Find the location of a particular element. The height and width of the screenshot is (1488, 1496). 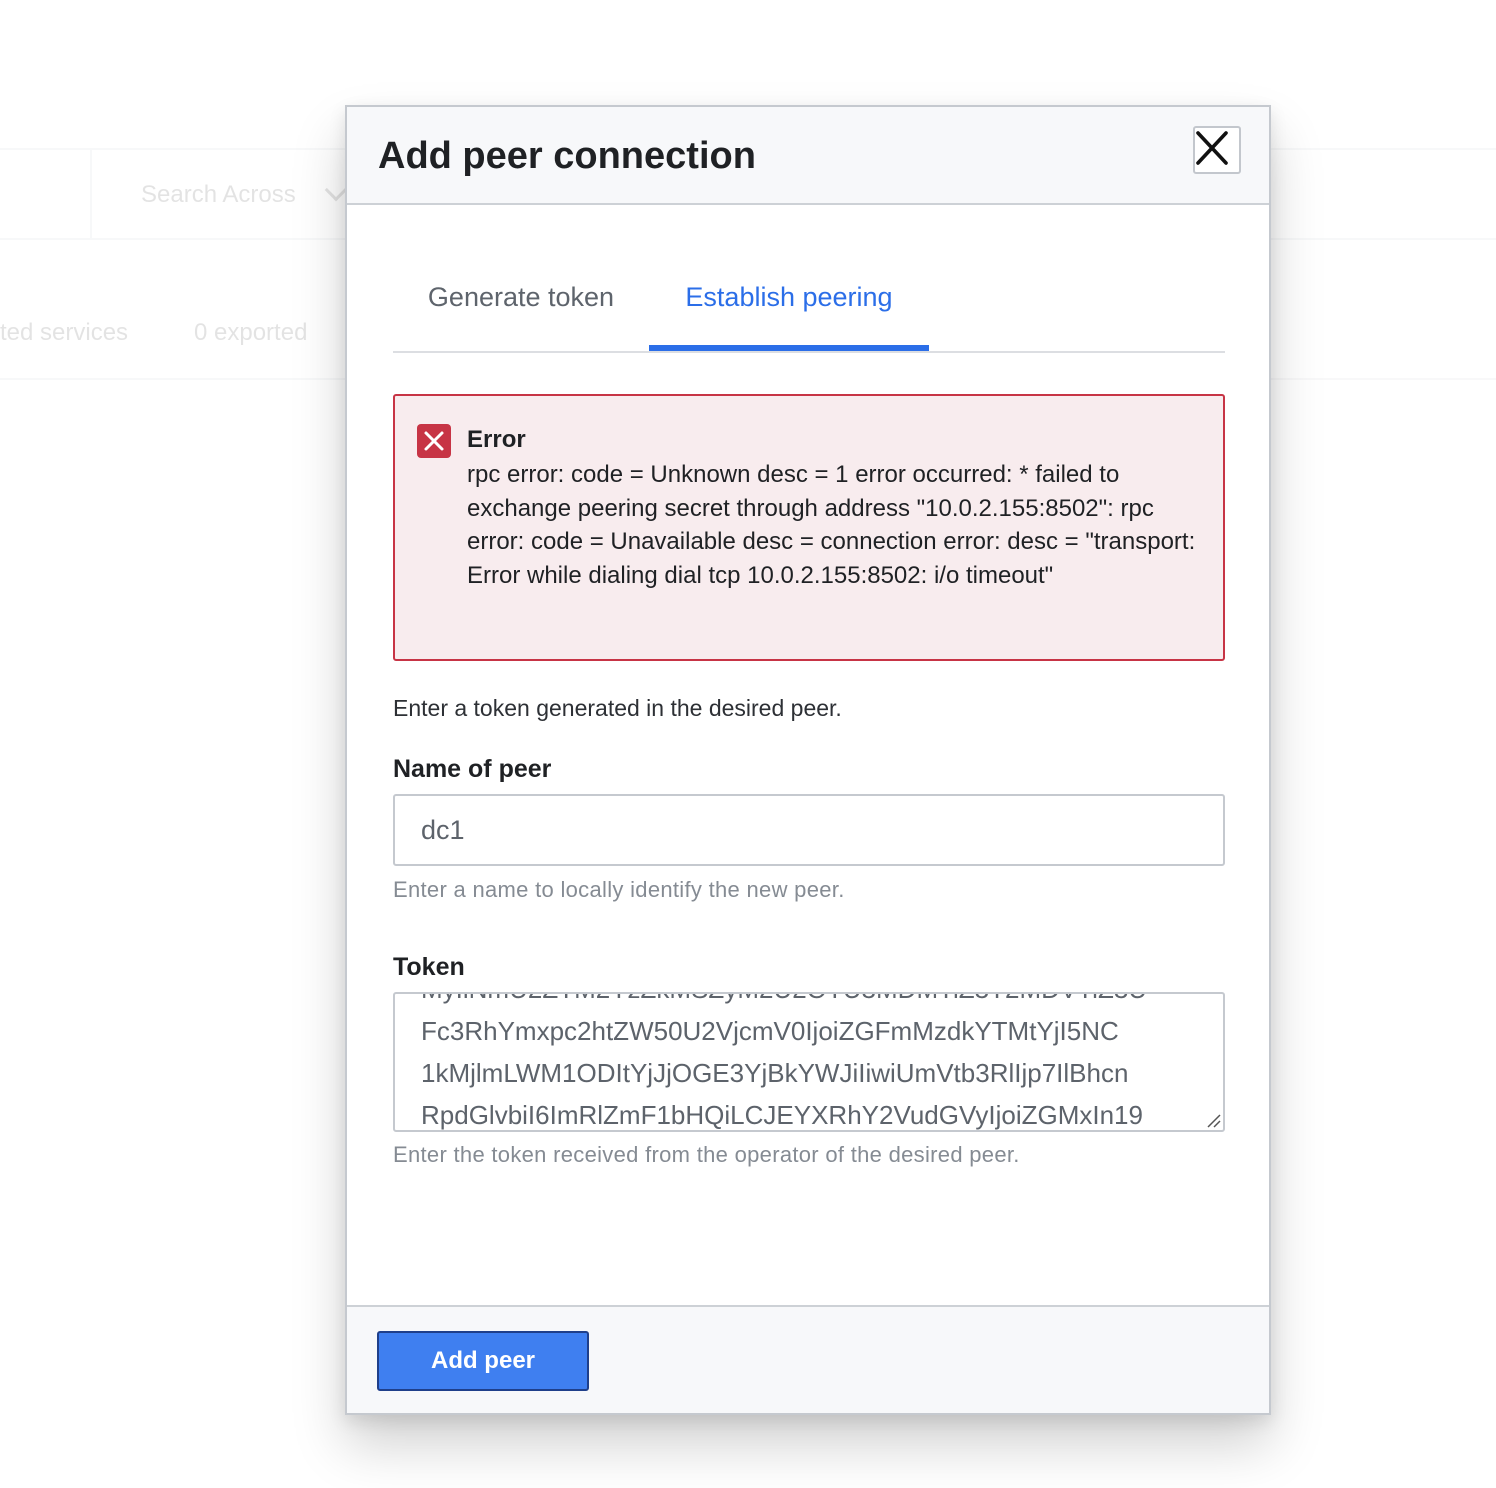

peer-name-input is located at coordinates (809, 830).